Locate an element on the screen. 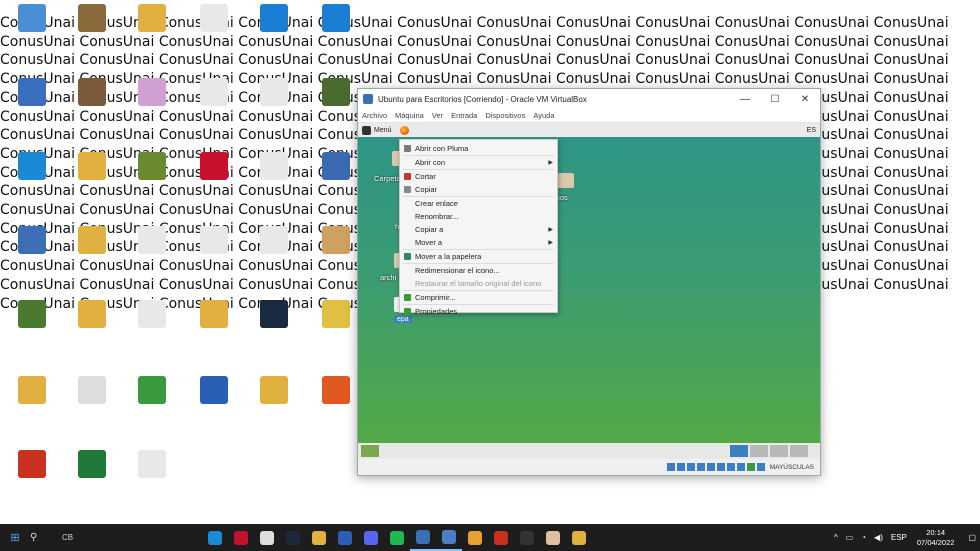 This screenshot has height=551, width=980. game-icon is located at coordinates (501, 537).